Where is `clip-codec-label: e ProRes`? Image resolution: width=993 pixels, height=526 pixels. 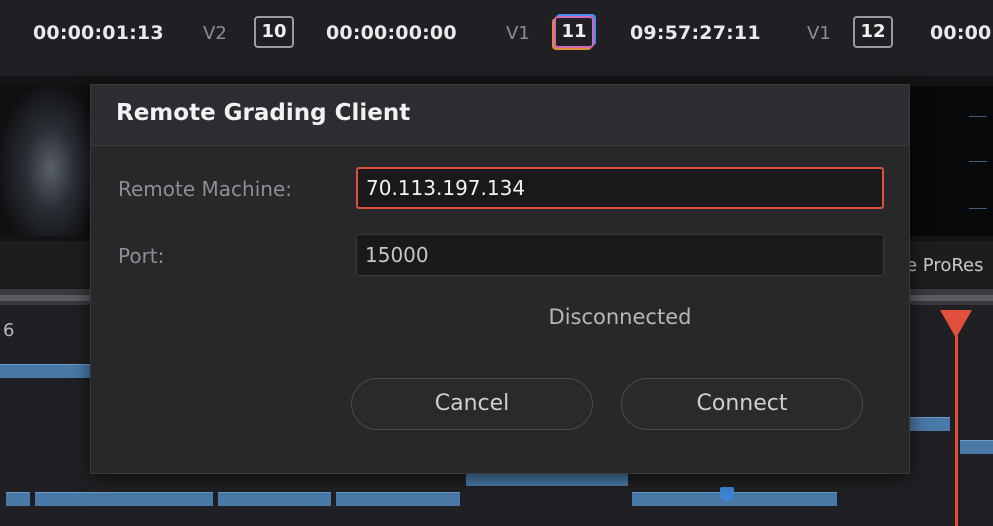
clip-codec-label: e ProRes is located at coordinates (945, 265).